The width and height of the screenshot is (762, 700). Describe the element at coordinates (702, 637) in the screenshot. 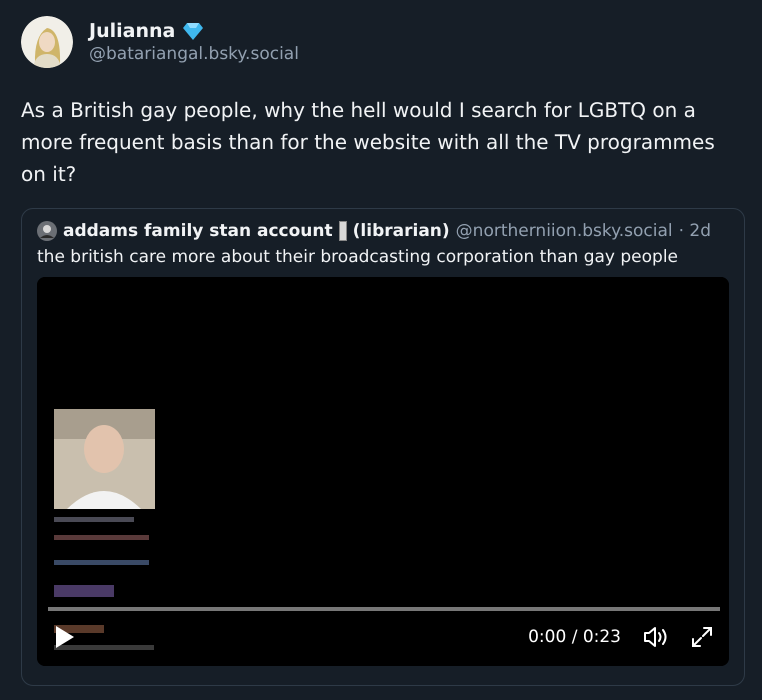

I see `fullscreen-icon` at that location.